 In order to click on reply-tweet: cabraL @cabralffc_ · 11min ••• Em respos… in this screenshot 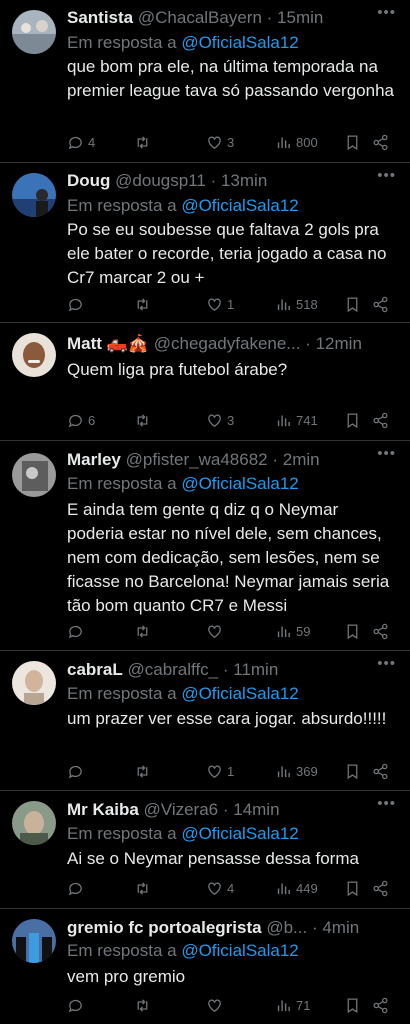, I will do `click(205, 721)`.